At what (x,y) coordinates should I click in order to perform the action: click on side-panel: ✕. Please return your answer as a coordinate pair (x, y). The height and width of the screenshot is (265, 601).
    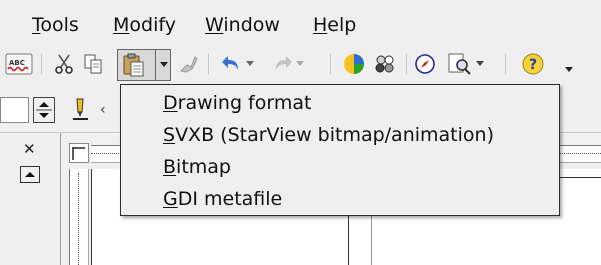
    Looking at the image, I should click on (30, 199).